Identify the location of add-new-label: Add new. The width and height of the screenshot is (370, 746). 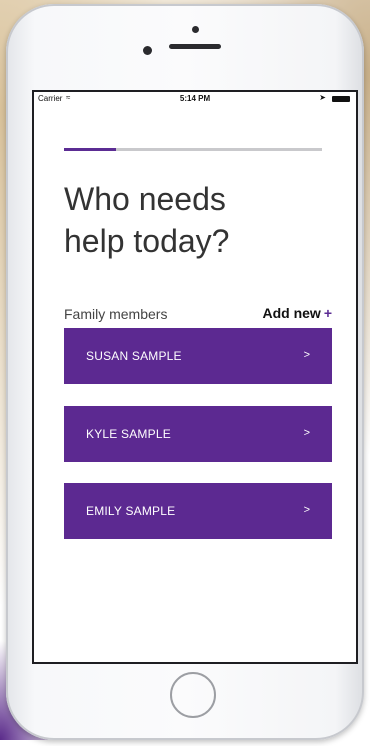
(291, 313).